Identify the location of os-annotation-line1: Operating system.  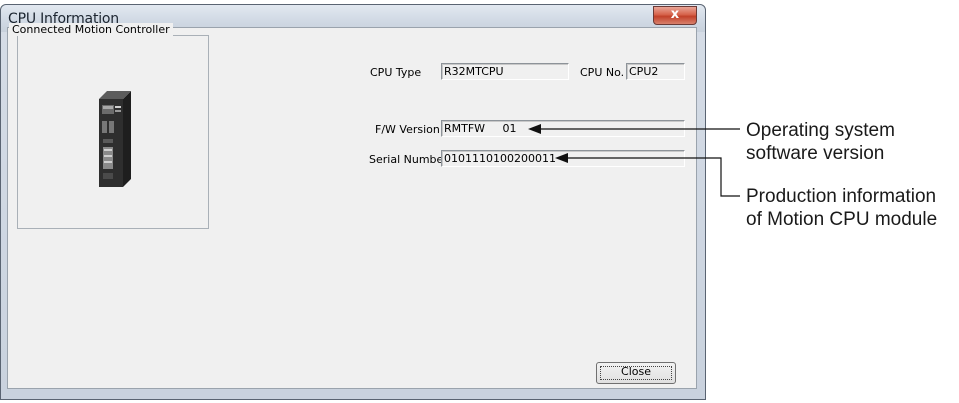
(820, 130).